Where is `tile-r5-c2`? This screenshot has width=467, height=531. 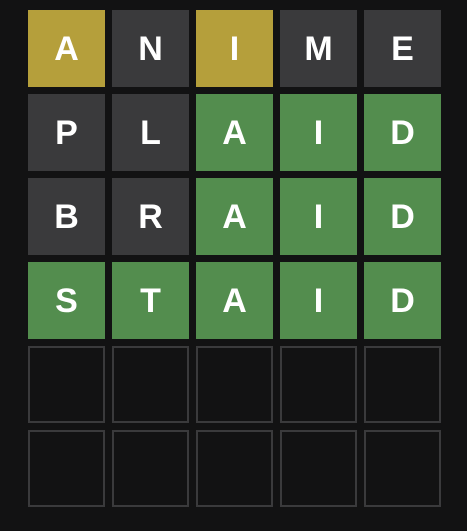 tile-r5-c2 is located at coordinates (150, 384).